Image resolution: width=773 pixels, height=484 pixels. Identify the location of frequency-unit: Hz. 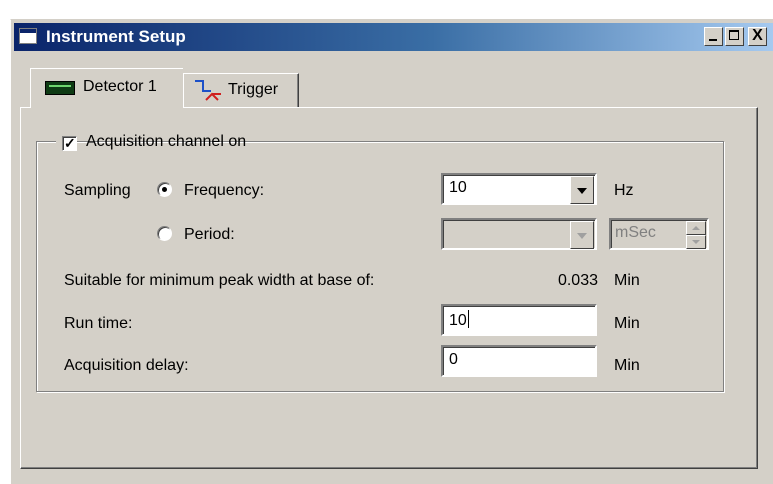
(624, 190).